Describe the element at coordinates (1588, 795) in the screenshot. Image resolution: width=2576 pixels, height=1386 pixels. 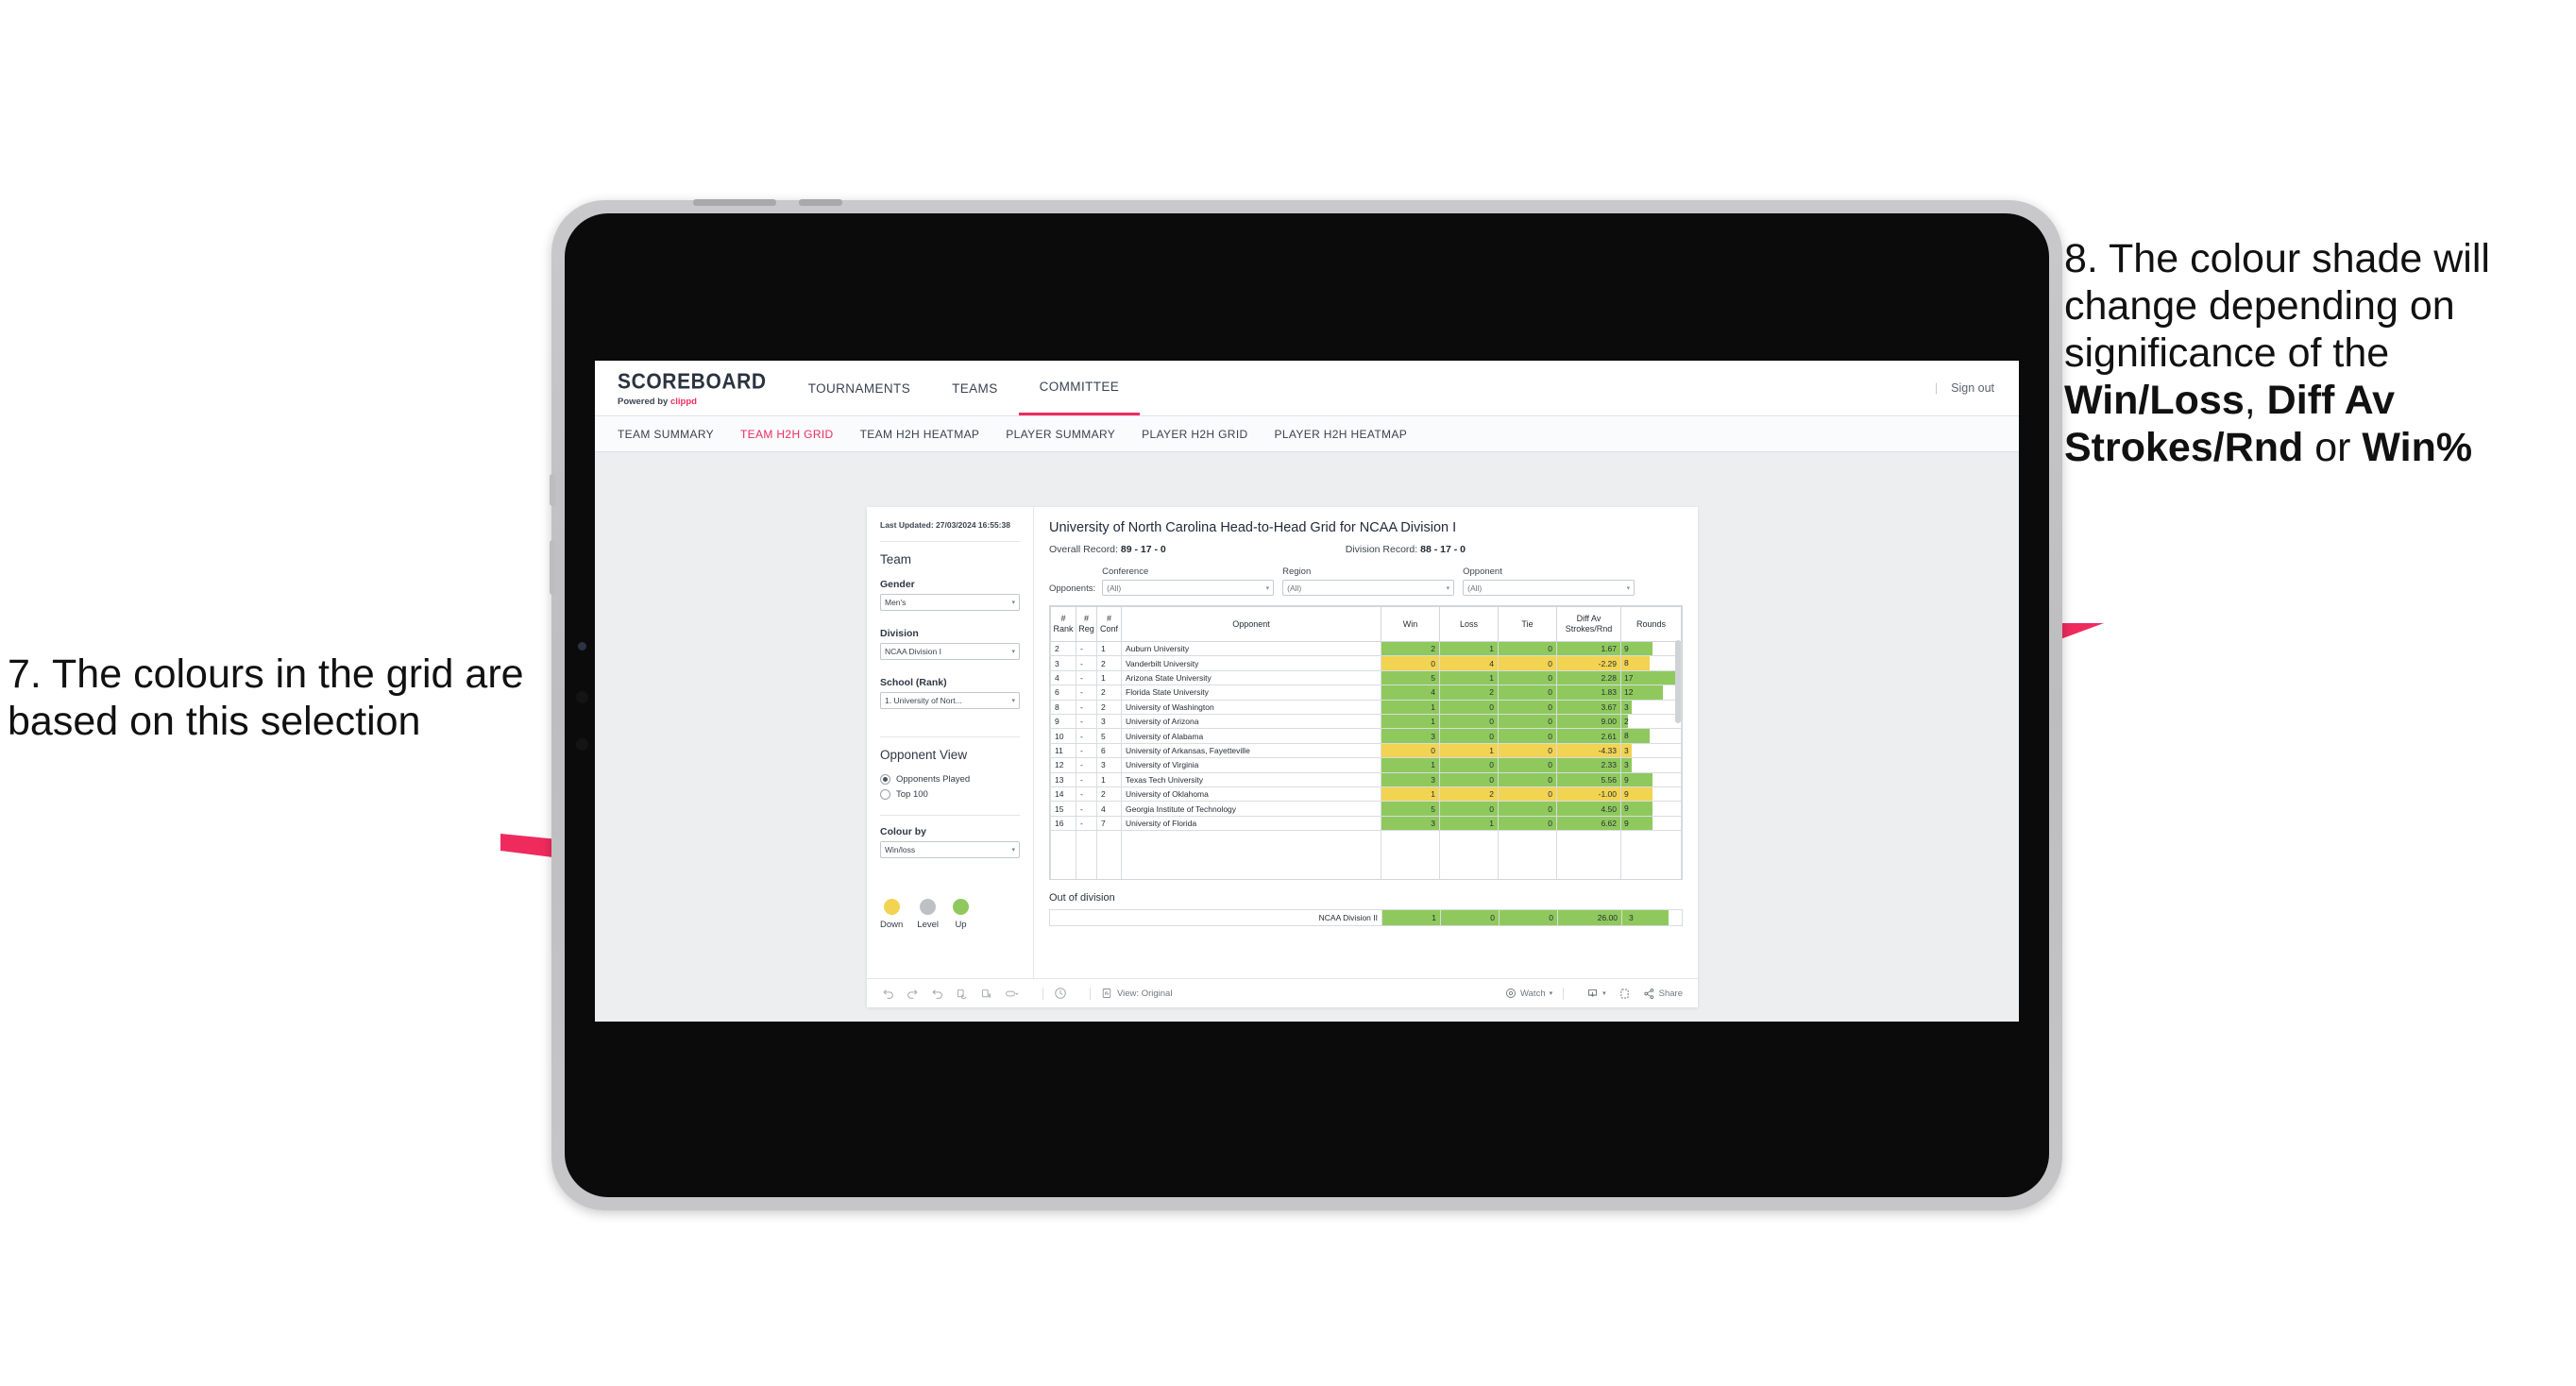
I see `table-cell: -1.00` at that location.